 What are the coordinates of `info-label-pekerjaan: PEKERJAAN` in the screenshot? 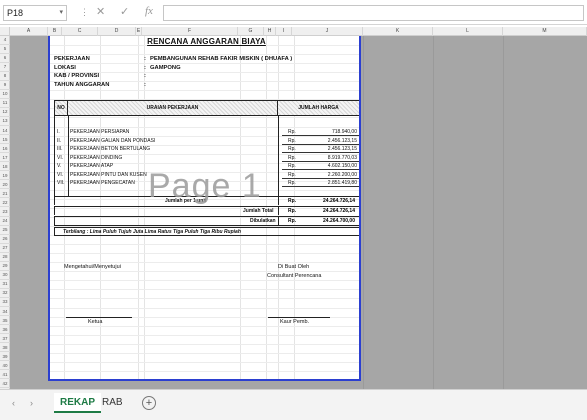 It's located at (72, 59).